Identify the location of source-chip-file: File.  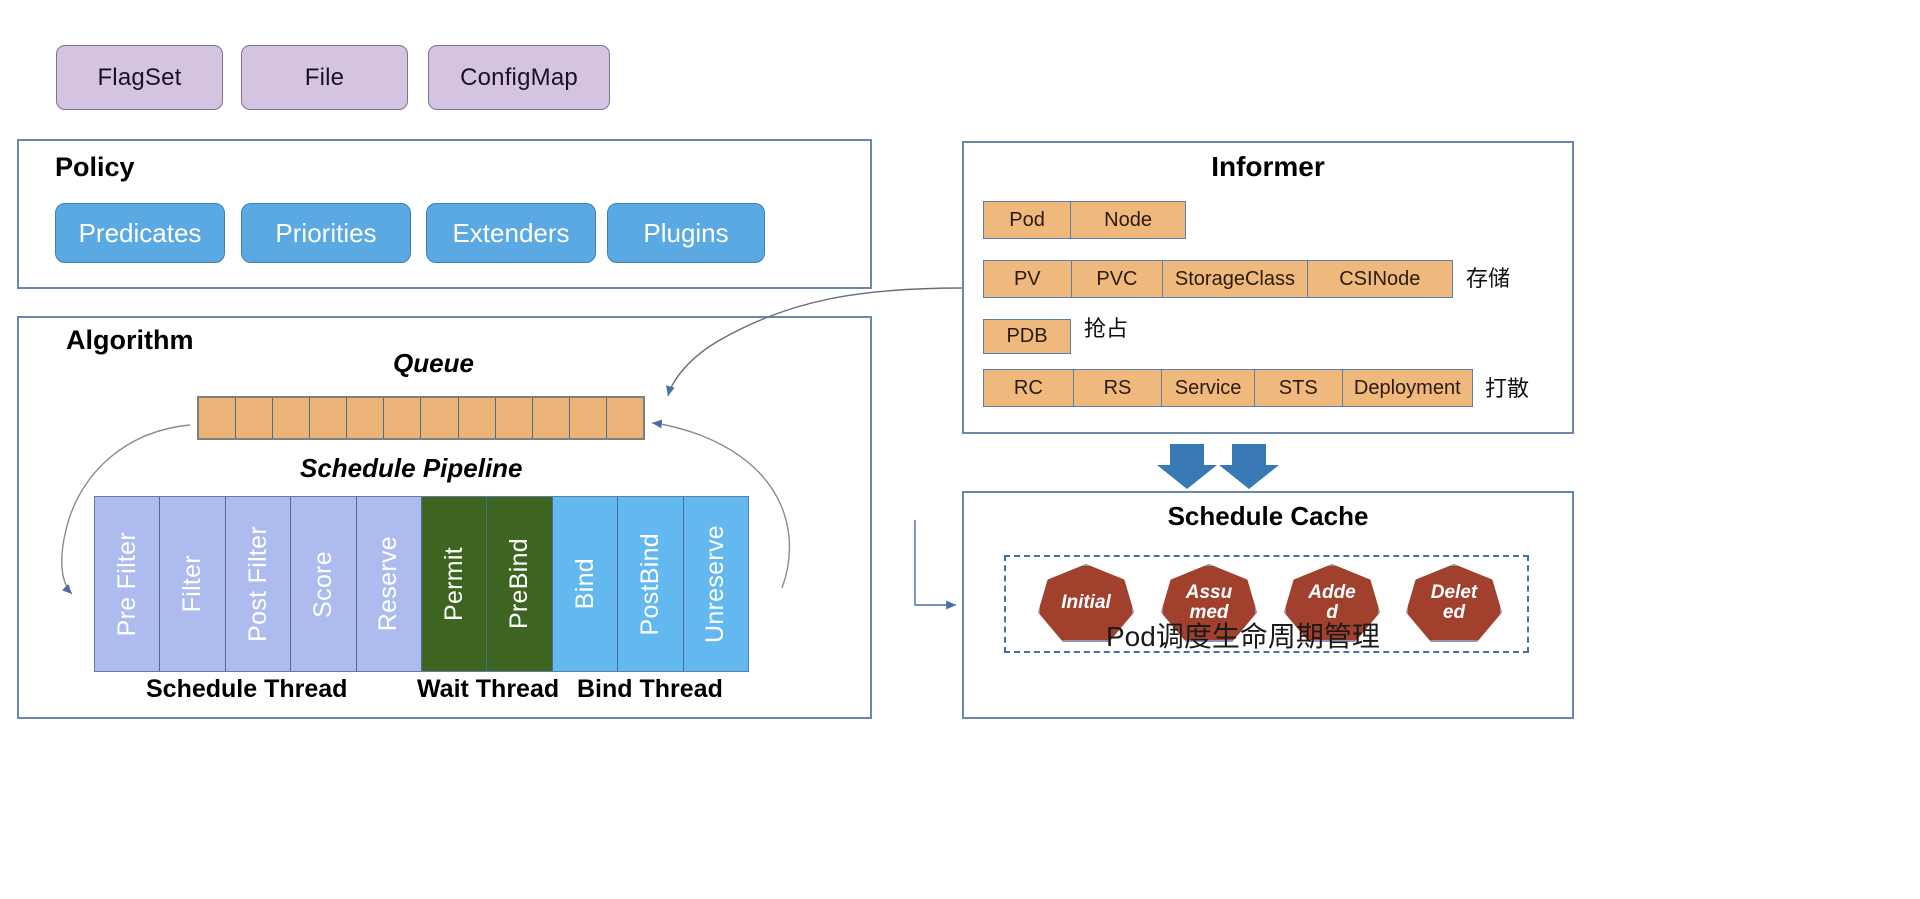
(324, 77).